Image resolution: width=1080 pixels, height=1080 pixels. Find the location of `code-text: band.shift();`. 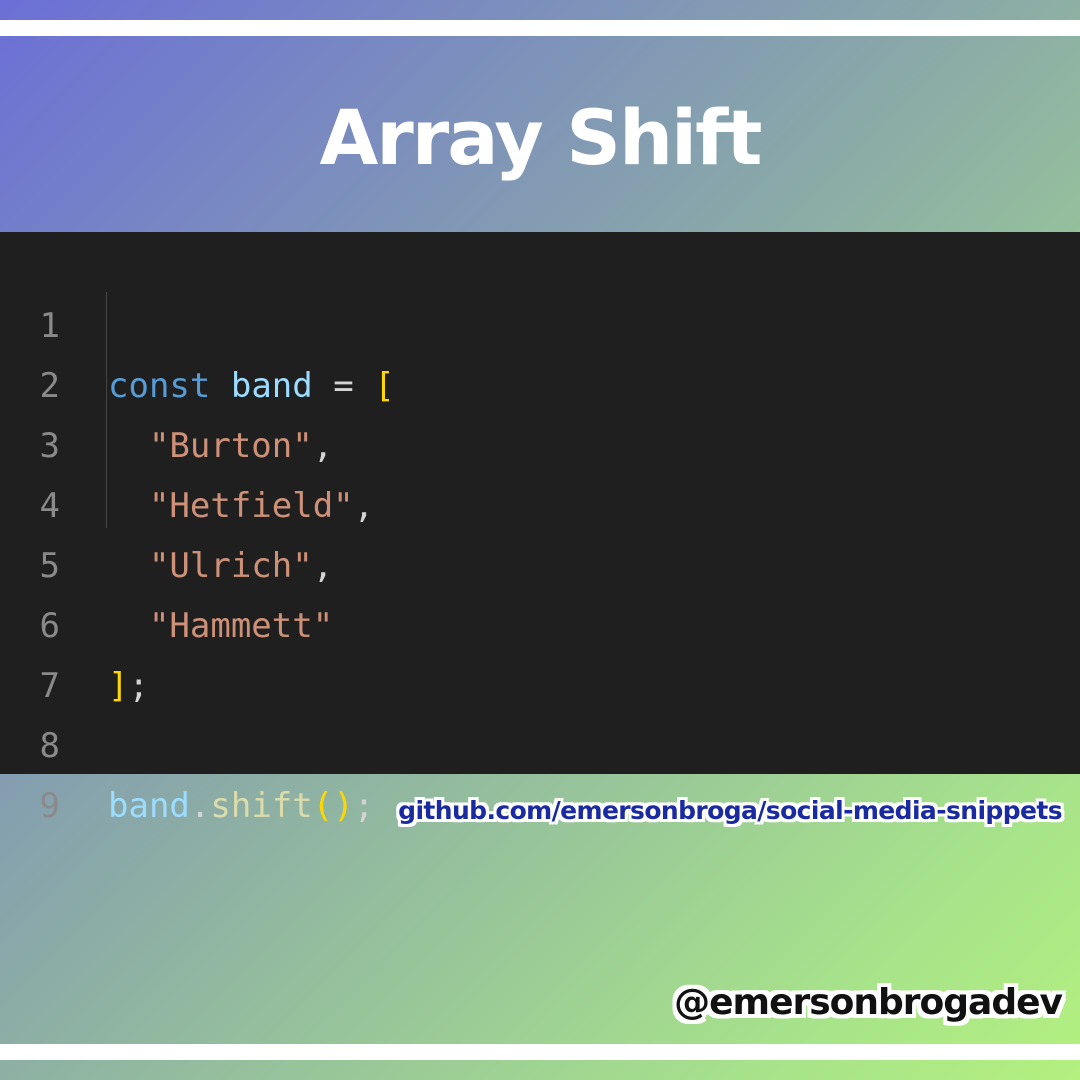

code-text: band.shift(); is located at coordinates (241, 806).